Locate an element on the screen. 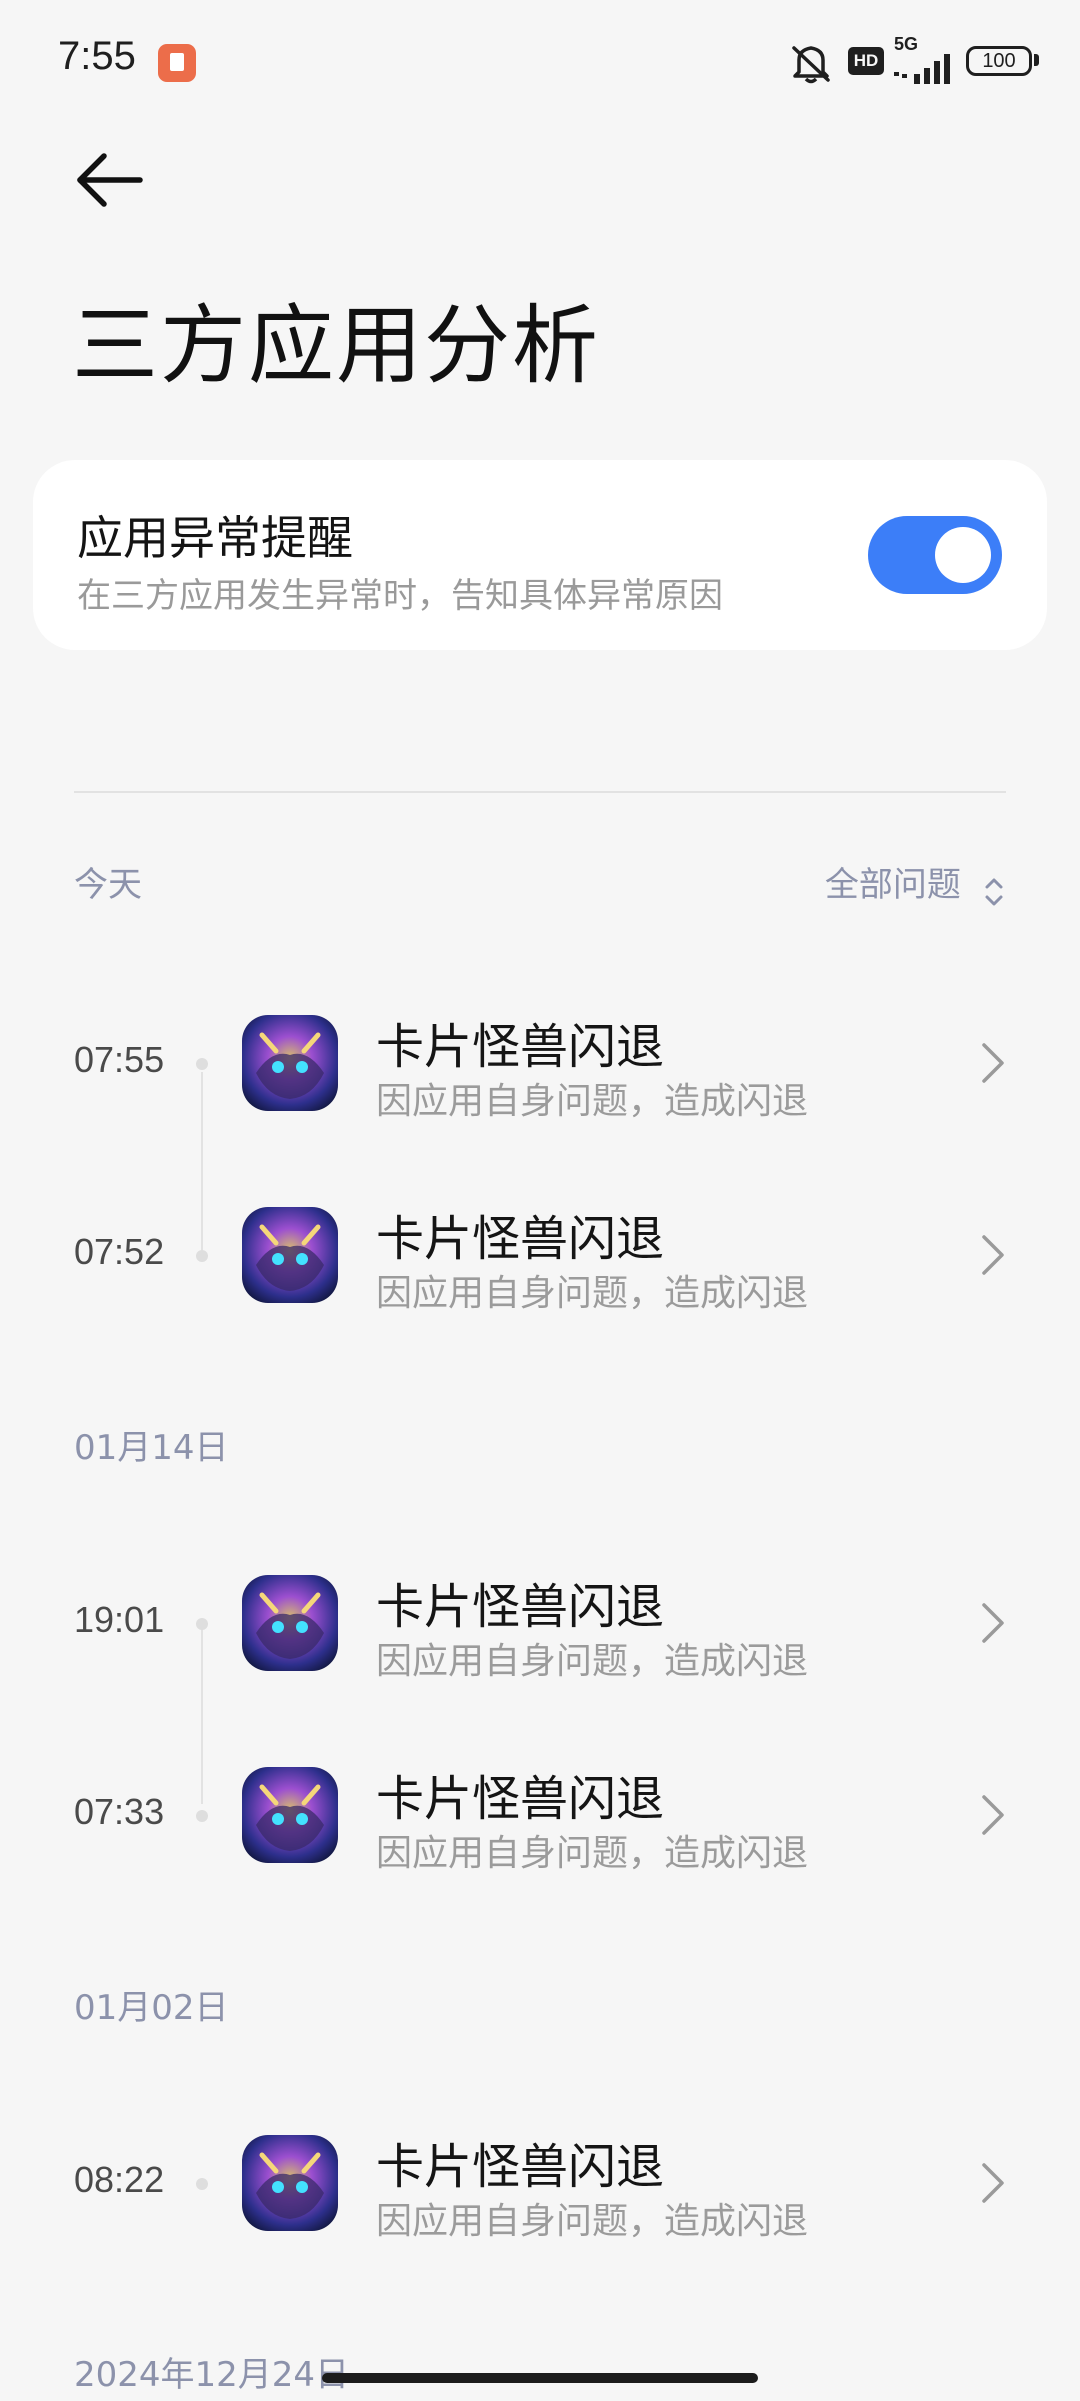  filter-dropdown: 全部问题 is located at coordinates (915, 881).